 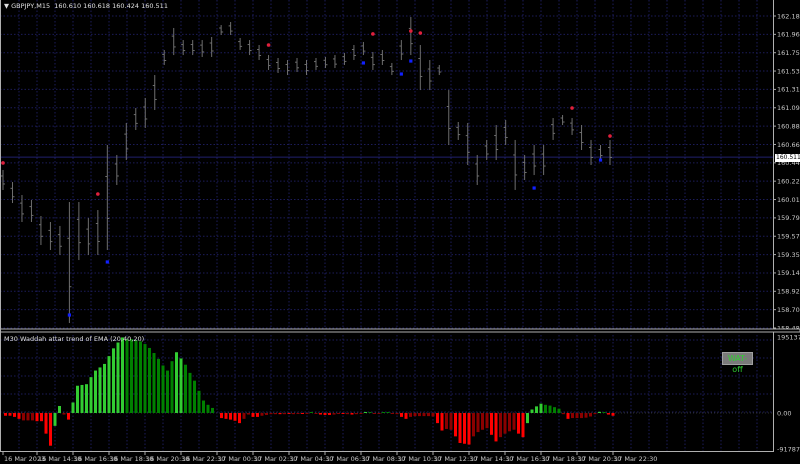 I want to click on indicator-tick-label: 0.00, so click(x=784, y=413).